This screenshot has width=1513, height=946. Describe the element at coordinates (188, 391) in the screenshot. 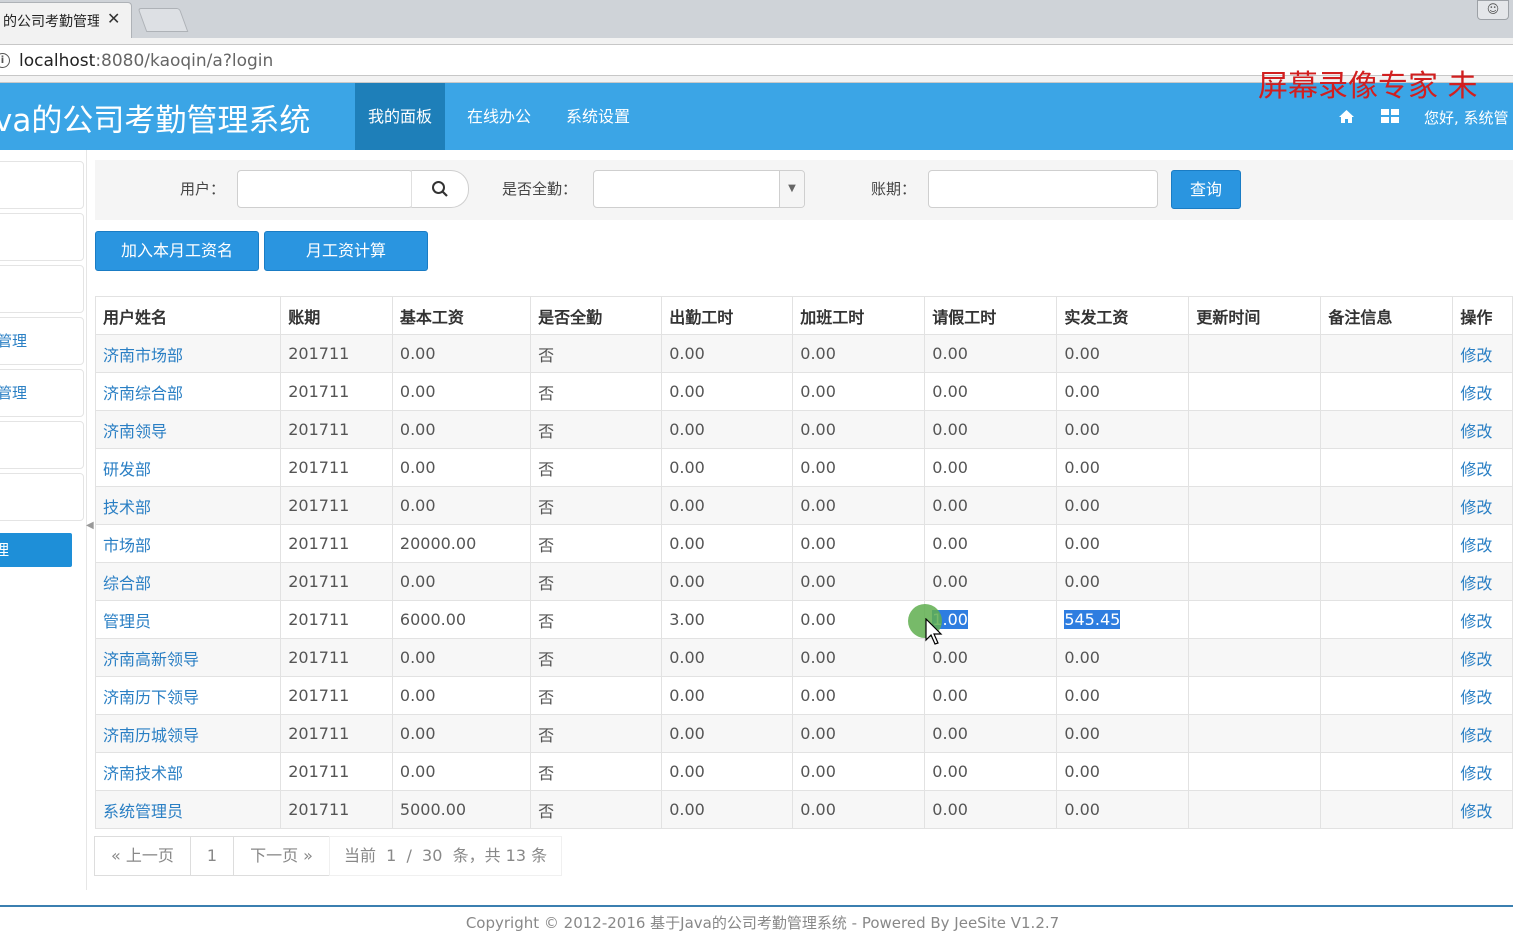

I see `user-name-link: 济南综合部` at that location.